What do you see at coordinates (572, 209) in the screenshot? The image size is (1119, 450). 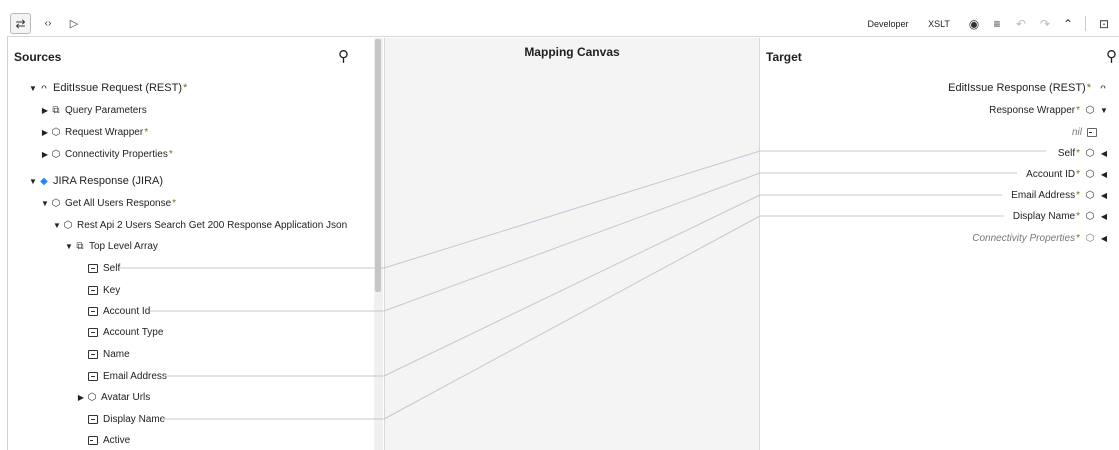 I see `mapping-link-self` at bounding box center [572, 209].